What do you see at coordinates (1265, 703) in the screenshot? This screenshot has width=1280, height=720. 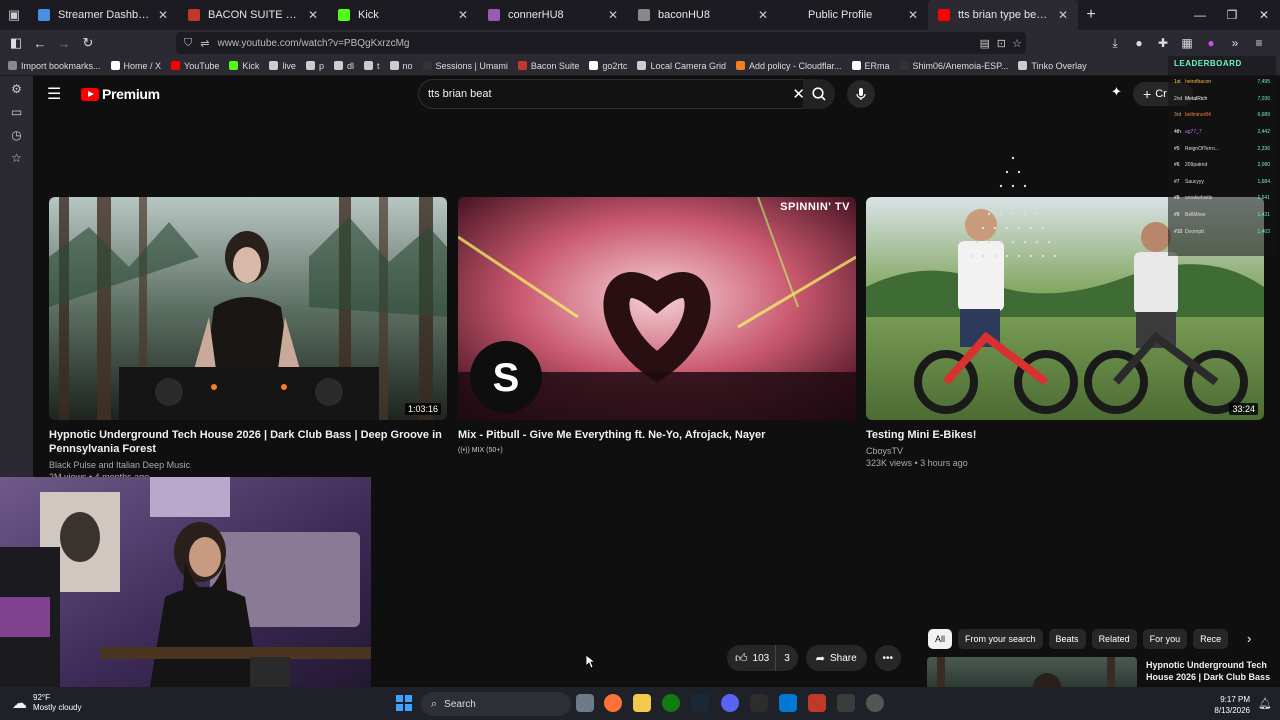 I see `notification-icon: 🔔︎` at bounding box center [1265, 703].